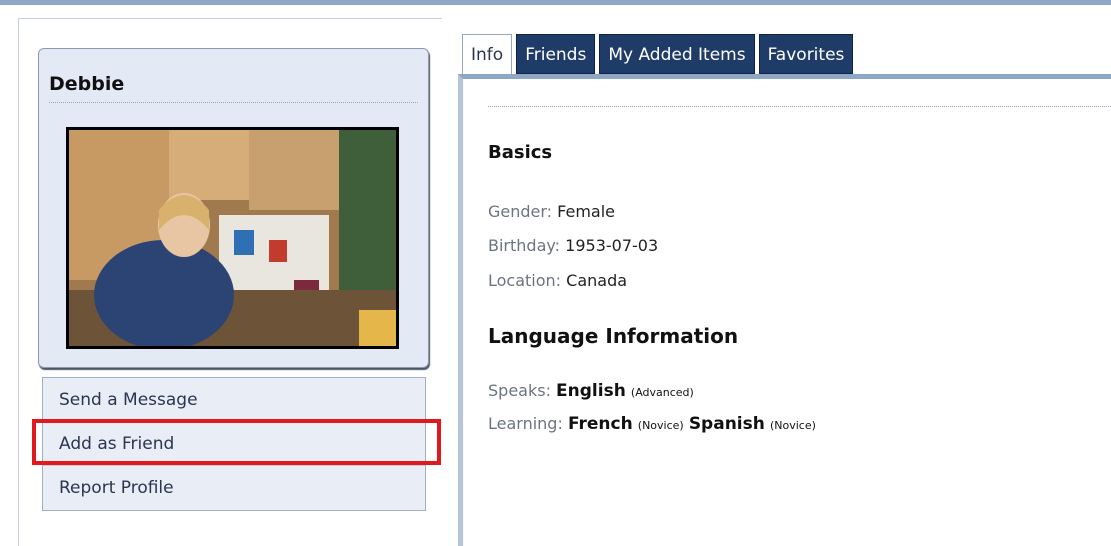 This screenshot has width=1111, height=546. I want to click on add-friend-link: Add as Friend, so click(234, 444).